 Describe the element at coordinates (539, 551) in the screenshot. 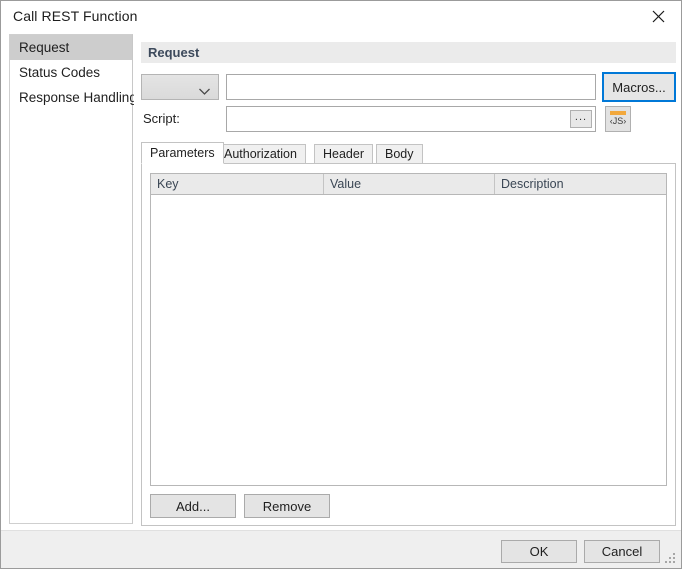

I see `ok-button: OK` at that location.